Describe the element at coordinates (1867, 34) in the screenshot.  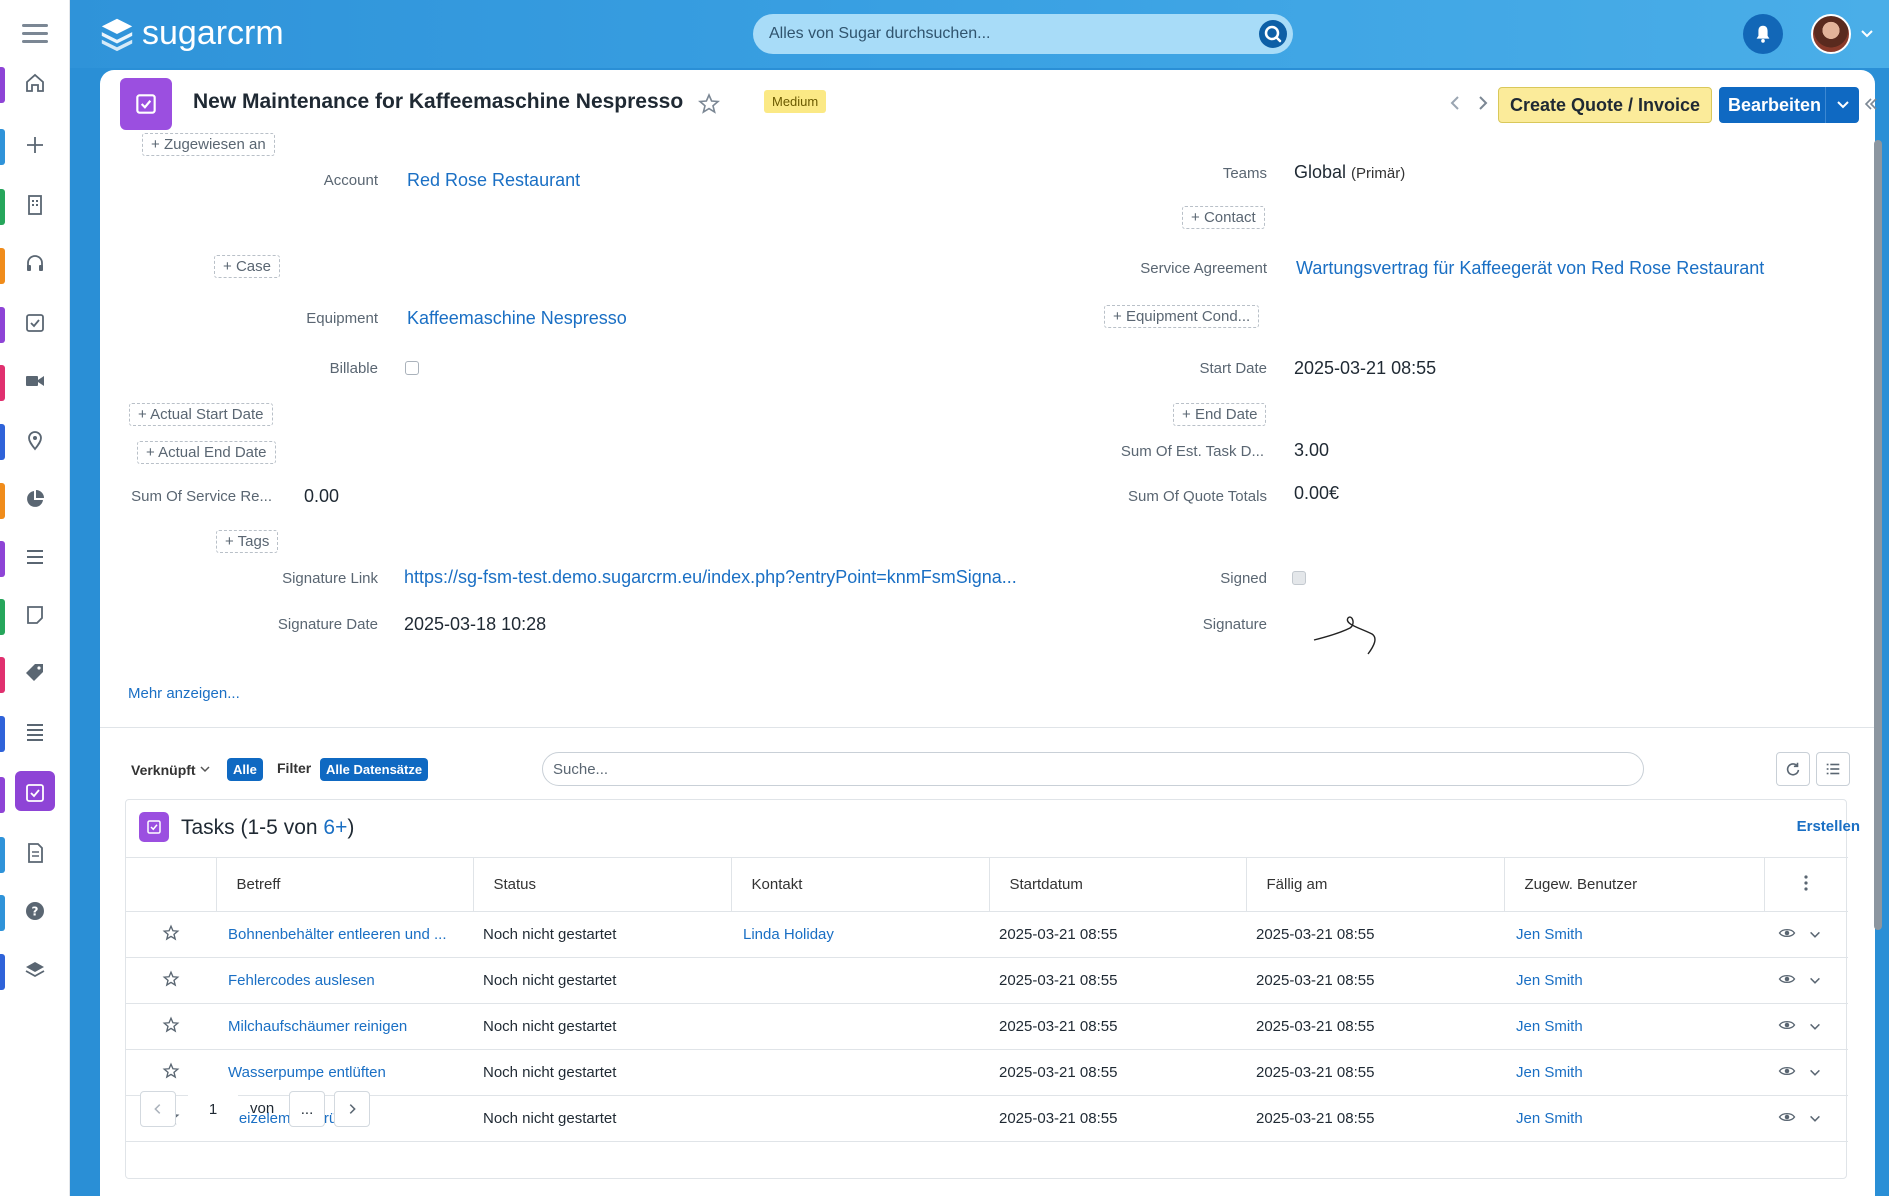
I see `chevron-down-icon` at that location.